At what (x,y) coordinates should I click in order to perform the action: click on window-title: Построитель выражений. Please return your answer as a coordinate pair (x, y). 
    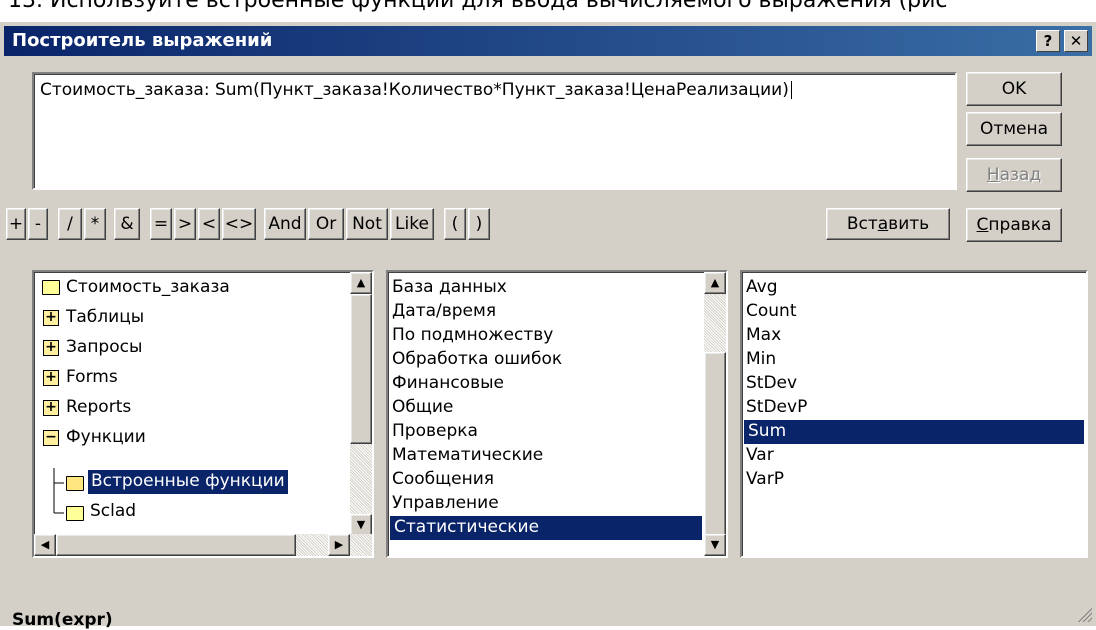
    Looking at the image, I should click on (142, 40).